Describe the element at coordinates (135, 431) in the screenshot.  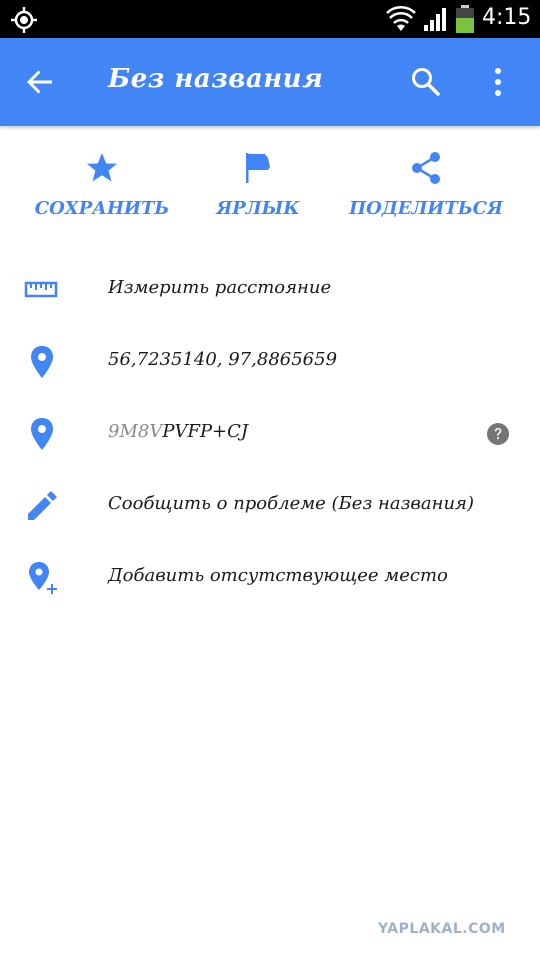
I see `plus-code-prefix: 9M8V` at that location.